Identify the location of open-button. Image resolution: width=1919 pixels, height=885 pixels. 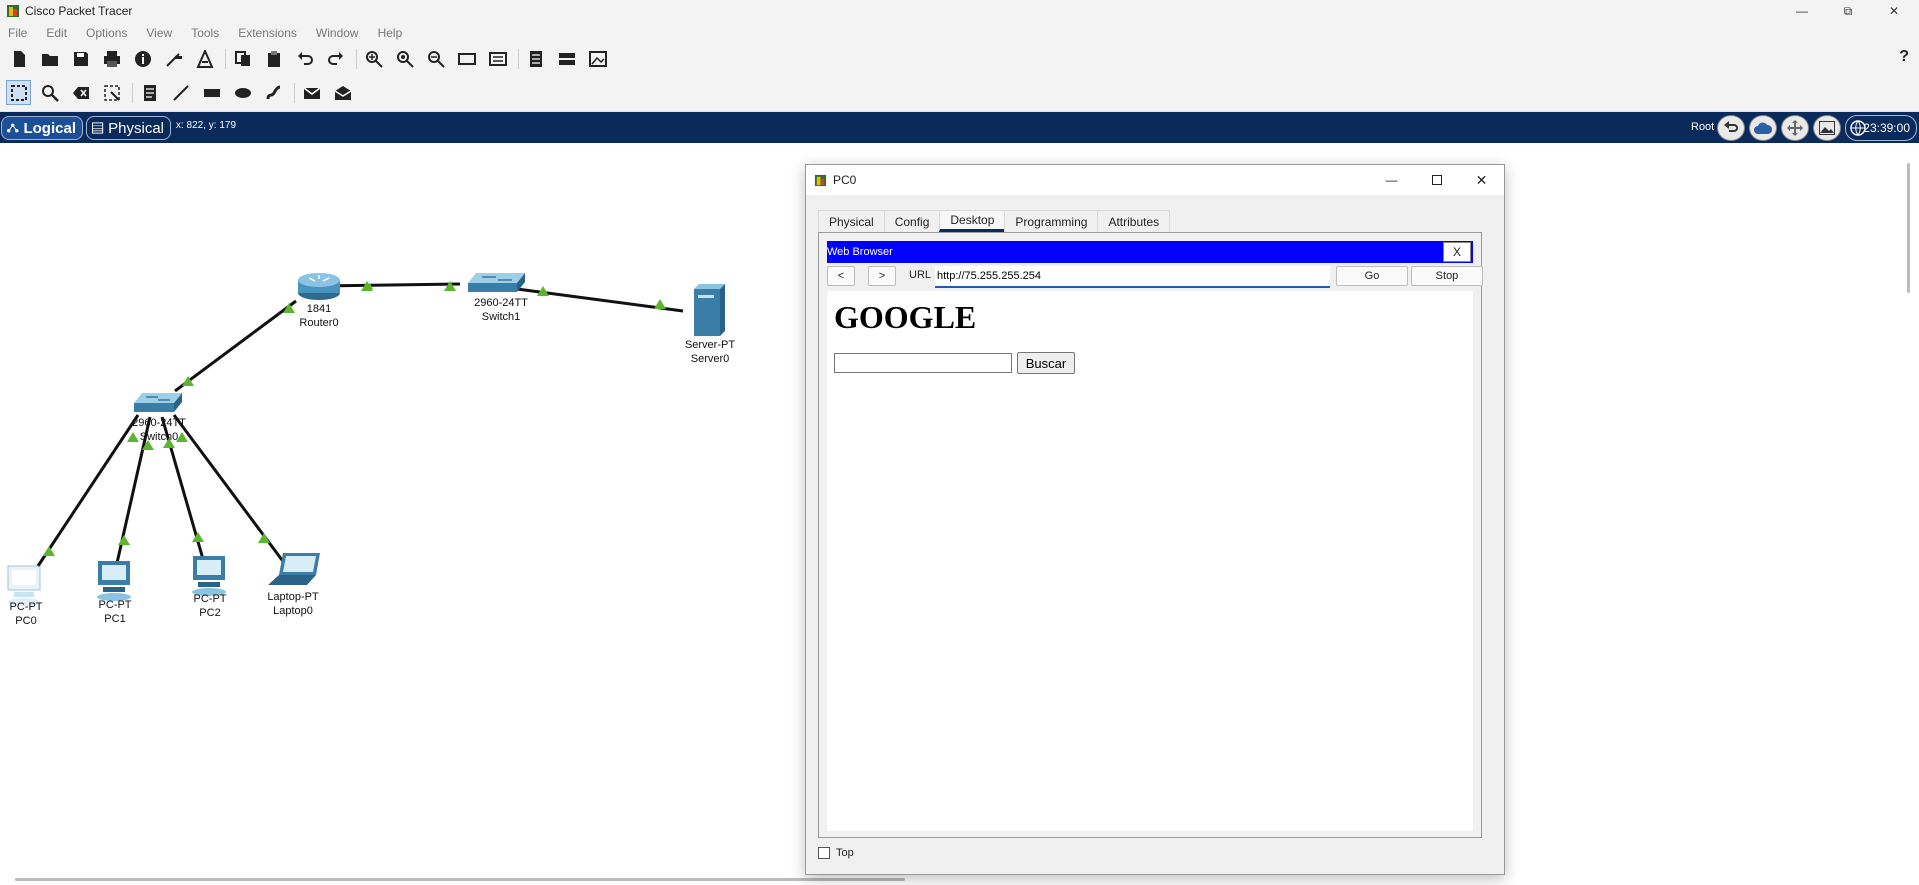
(49, 59).